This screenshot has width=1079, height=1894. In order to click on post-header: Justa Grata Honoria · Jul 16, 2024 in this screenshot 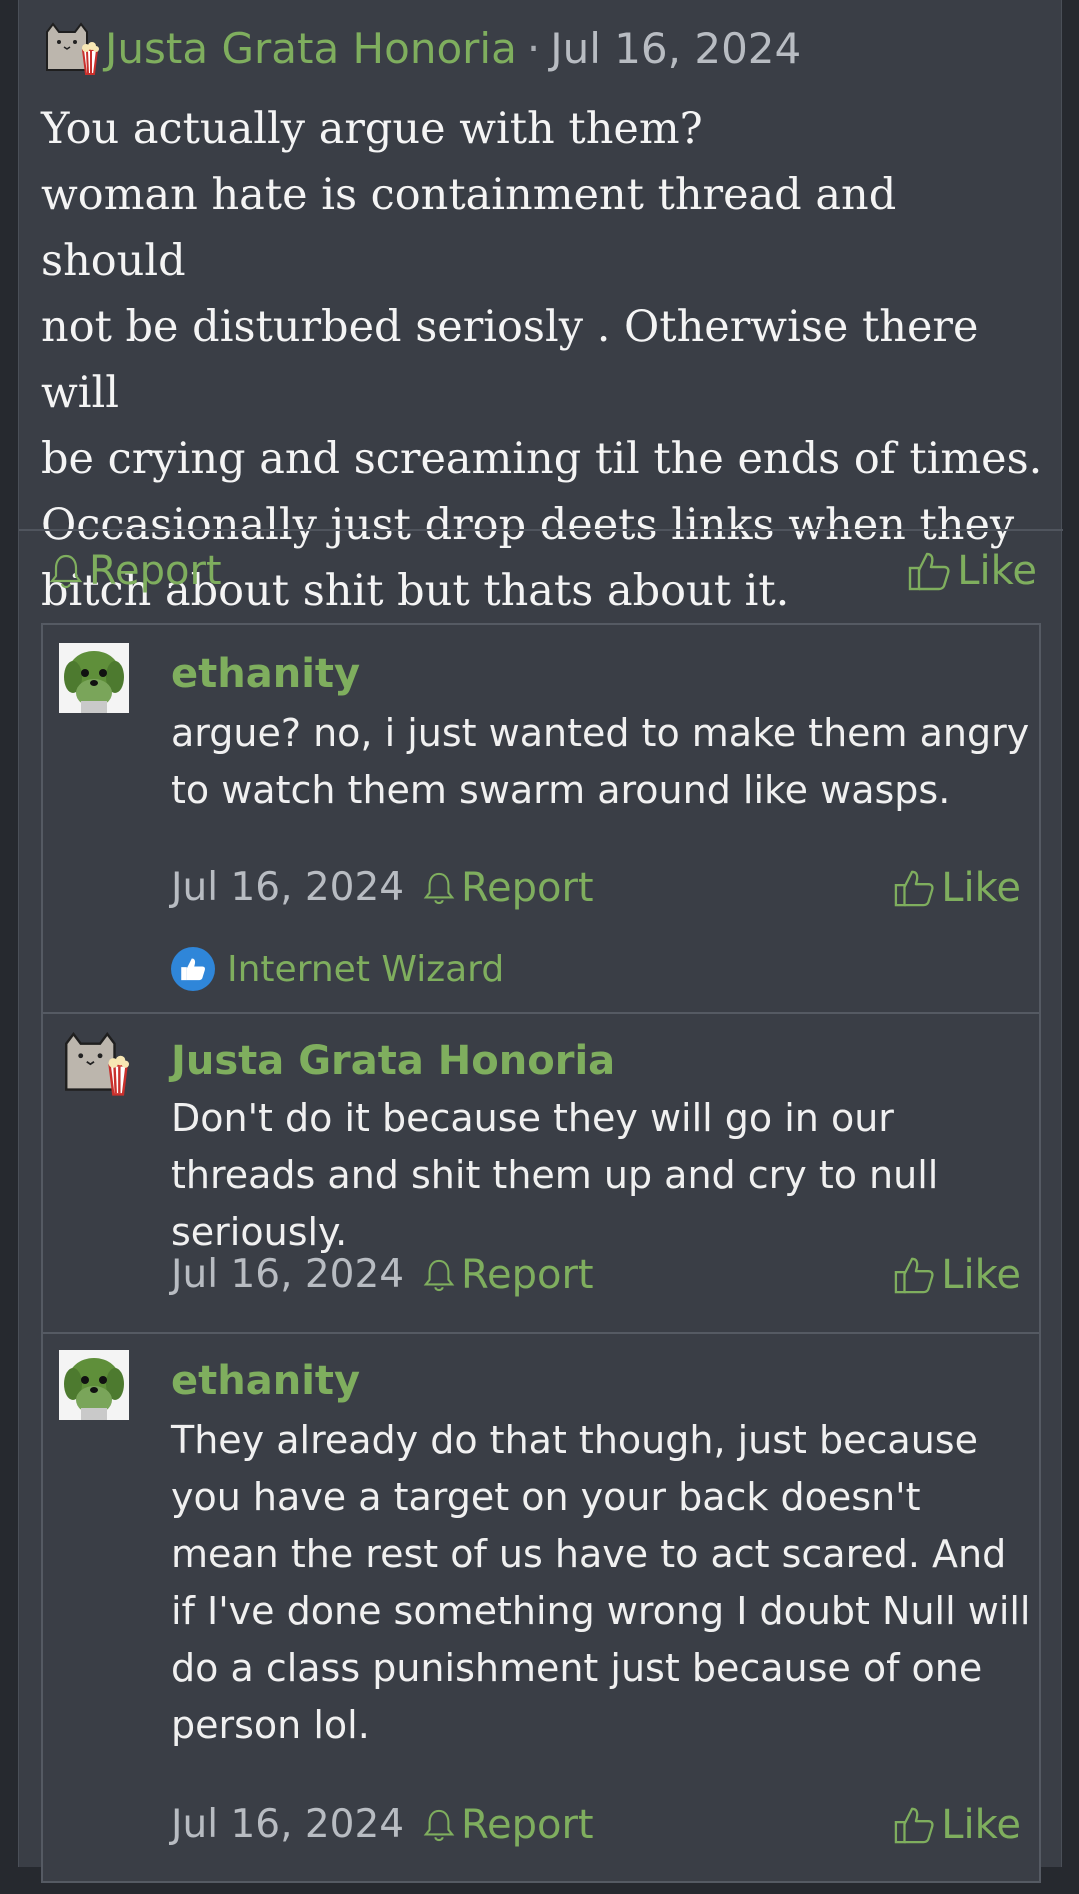, I will do `click(421, 48)`.